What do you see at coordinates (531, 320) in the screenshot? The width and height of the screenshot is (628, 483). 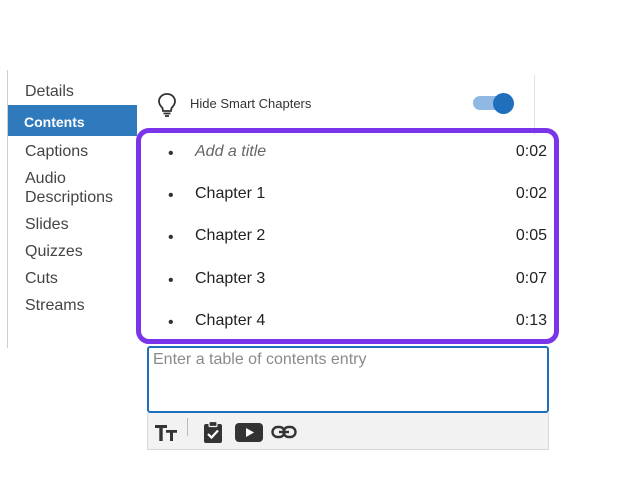 I see `chapter-time: 0:13` at bounding box center [531, 320].